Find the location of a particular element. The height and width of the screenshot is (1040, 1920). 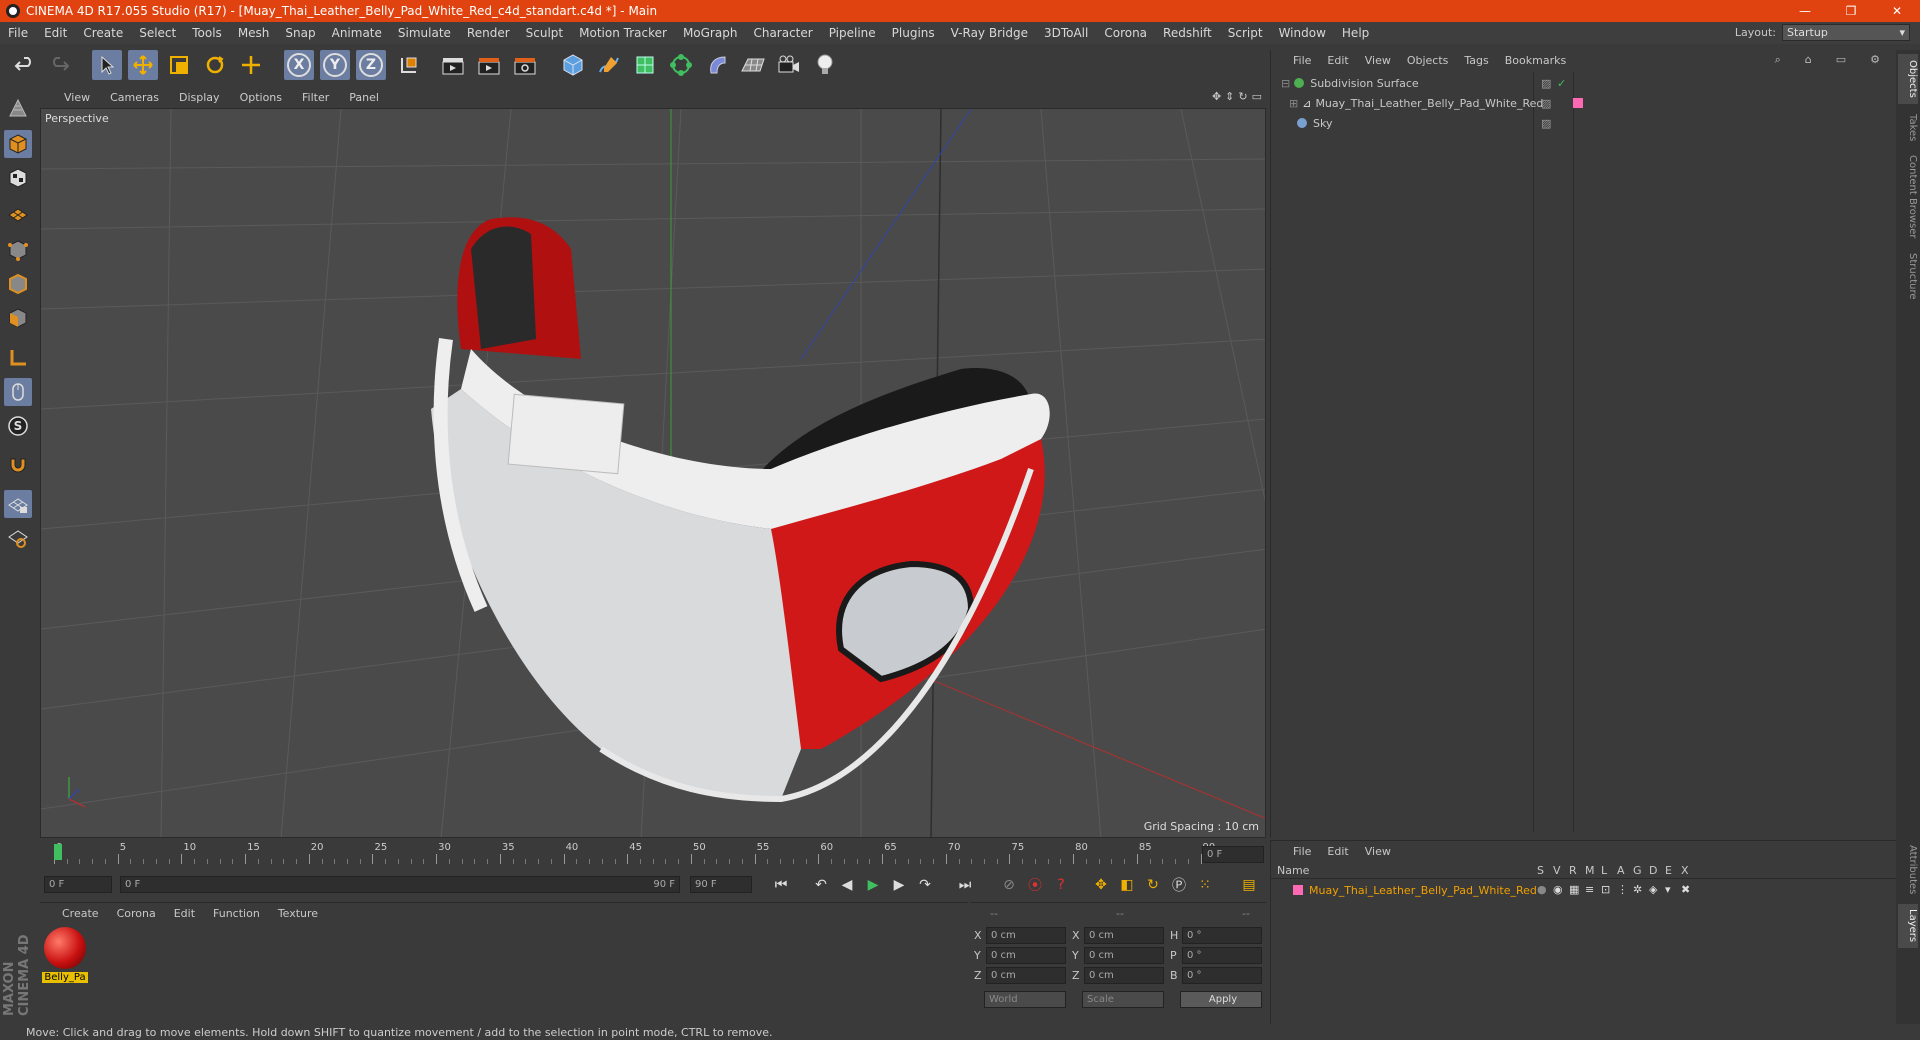

current-frame-field: 0 F is located at coordinates (1233, 854).